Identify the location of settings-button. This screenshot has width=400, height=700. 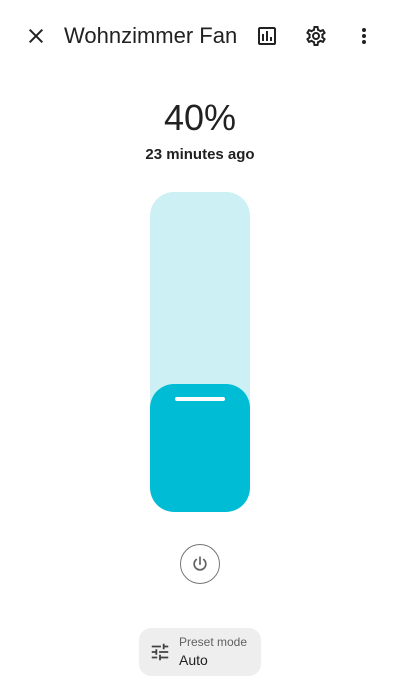
(316, 36).